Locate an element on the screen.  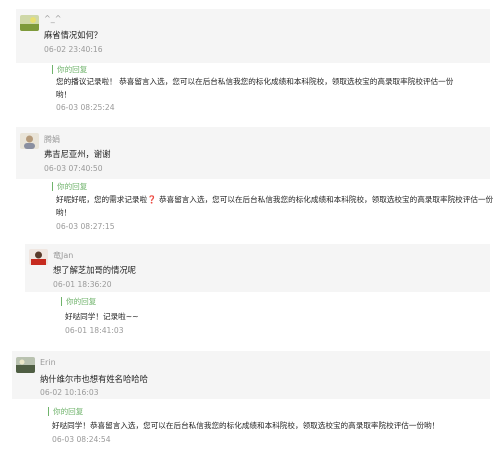
reply-time: 06-03 08:27:15 is located at coordinates (85, 226).